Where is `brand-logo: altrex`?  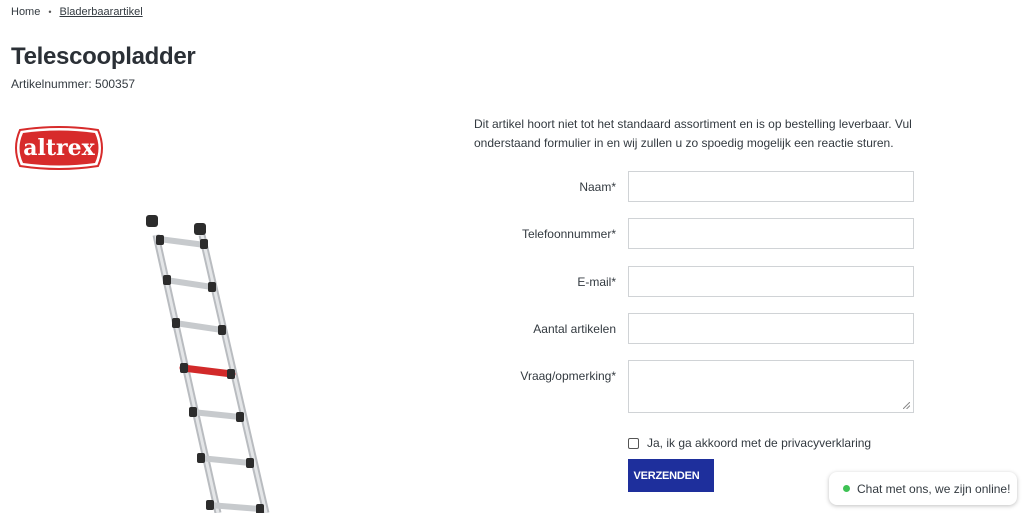 brand-logo: altrex is located at coordinates (59, 148).